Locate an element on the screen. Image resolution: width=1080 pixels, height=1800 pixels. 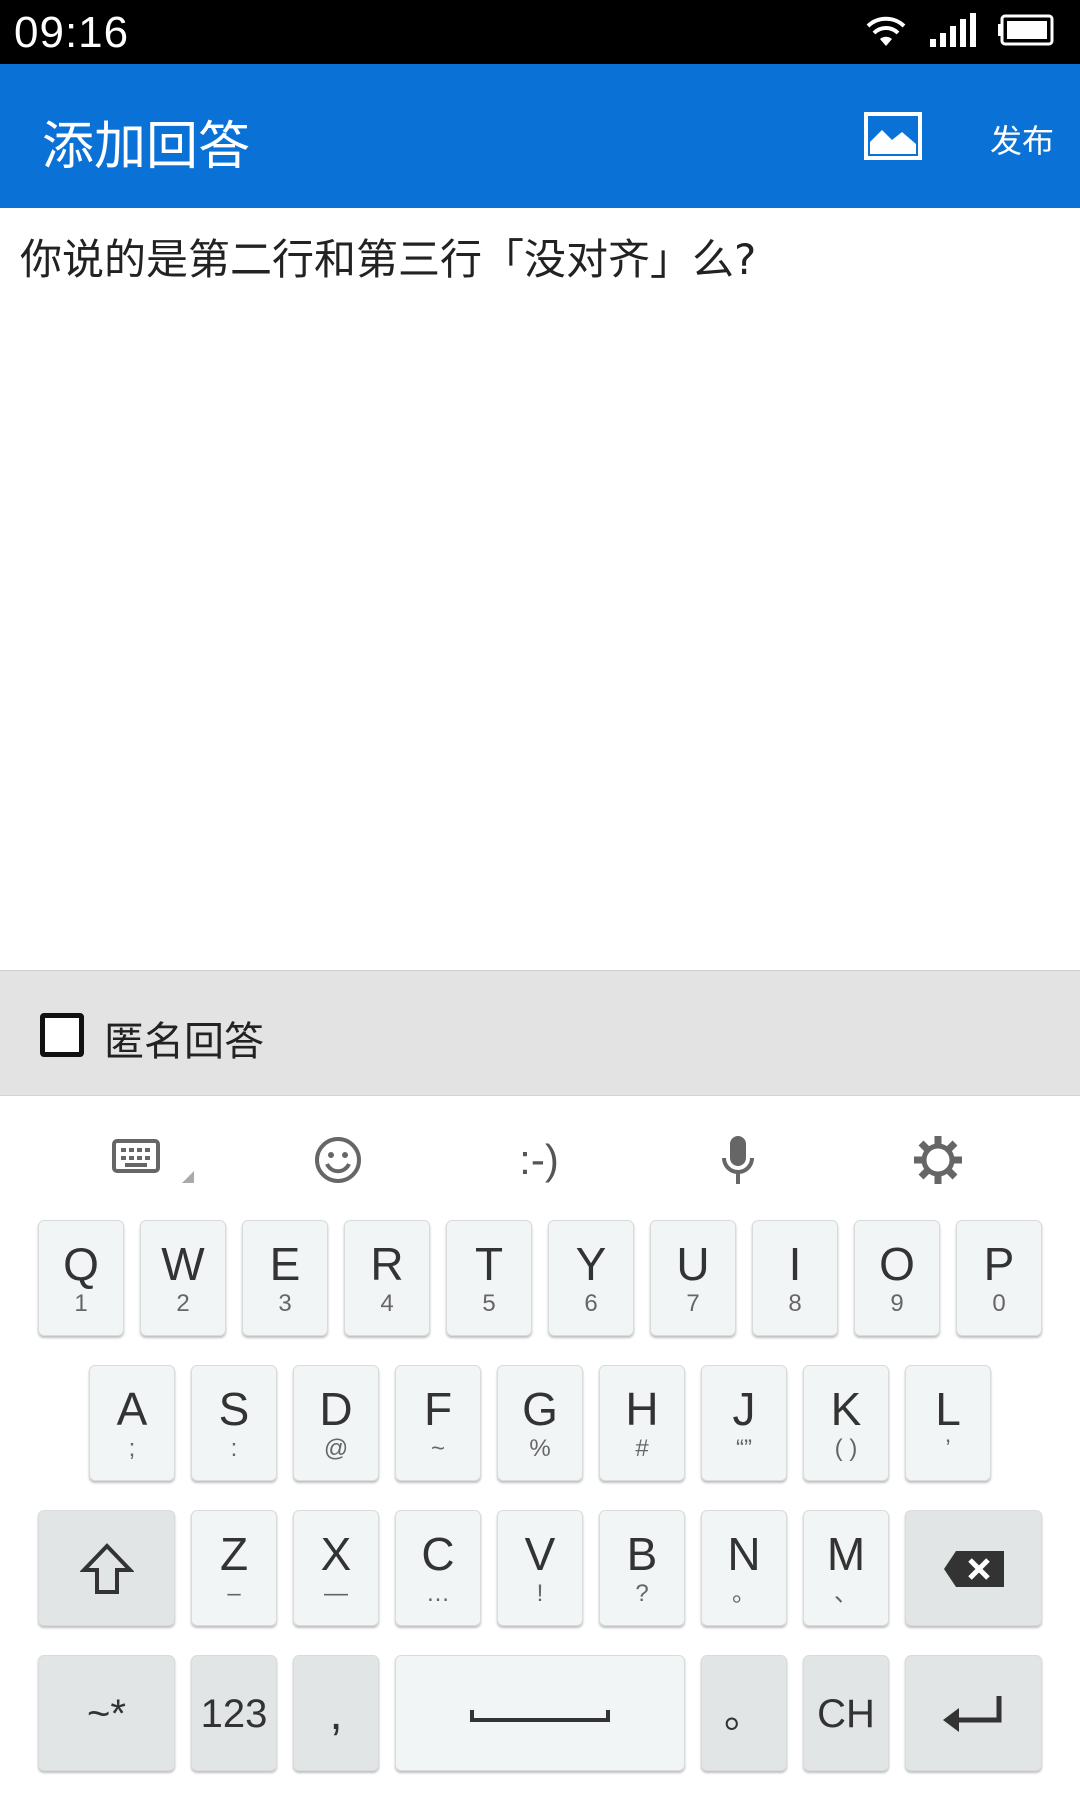
insert-image-icon is located at coordinates (893, 136).